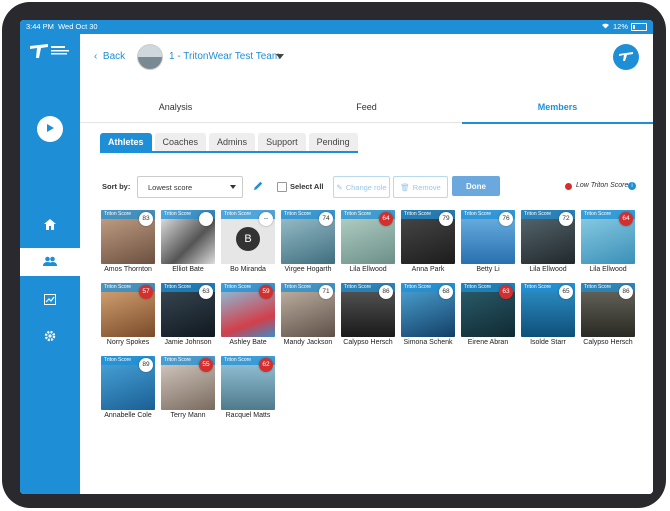 Image resolution: width=670 pixels, height=511 pixels. I want to click on athlete-card: Triton Score 89 Annabelle Cole, so click(128, 390).